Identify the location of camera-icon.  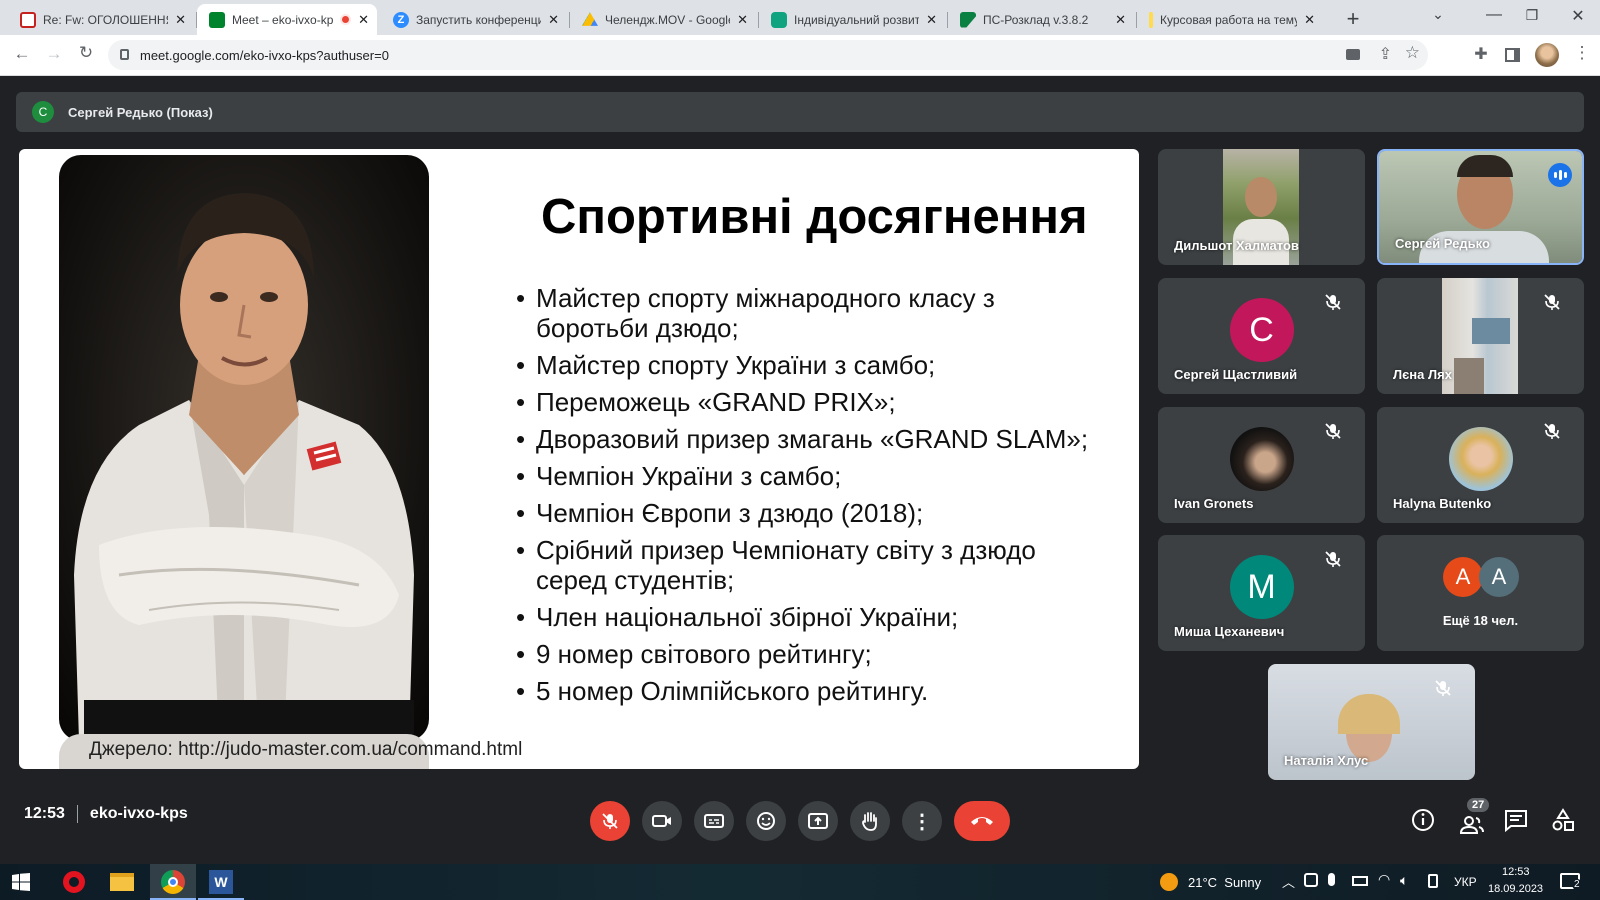
(1353, 54).